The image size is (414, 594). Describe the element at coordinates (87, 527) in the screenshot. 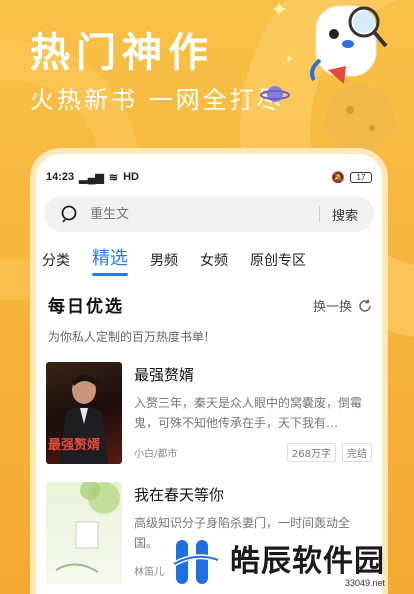

I see `cover-art` at that location.